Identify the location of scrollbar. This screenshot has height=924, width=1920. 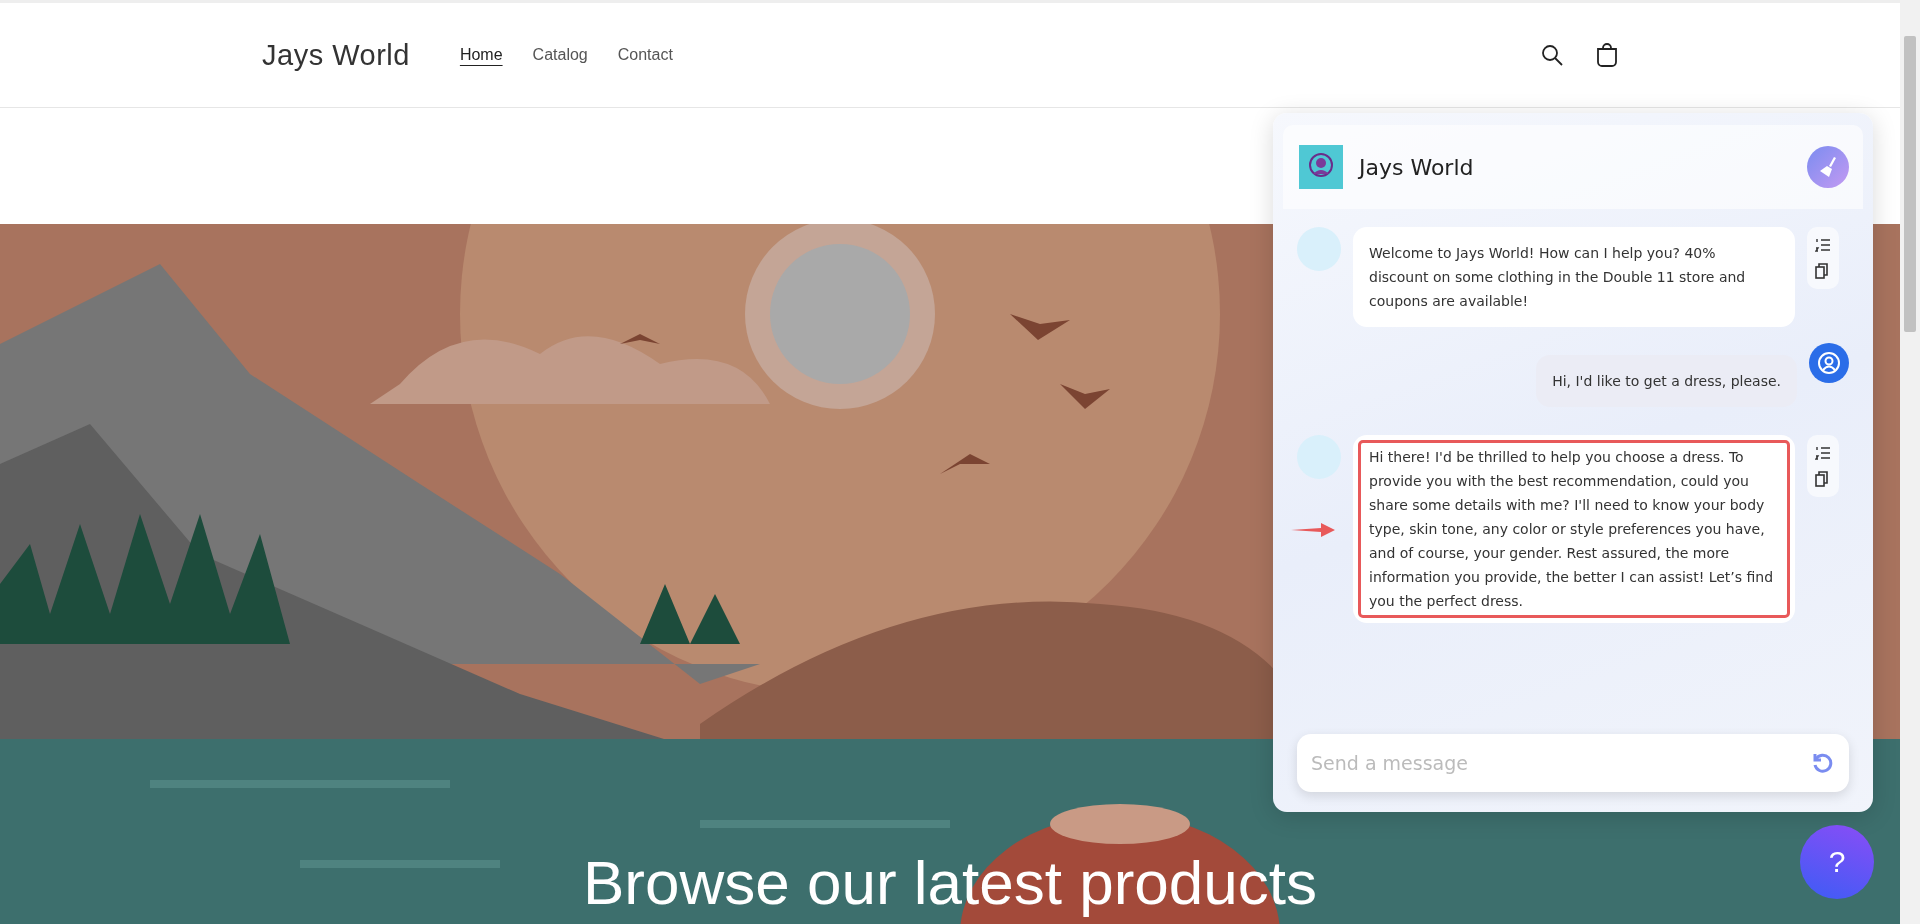
(1910, 462).